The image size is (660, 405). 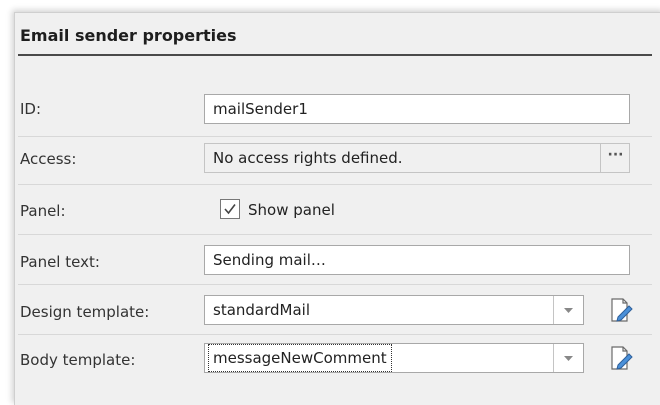 What do you see at coordinates (48, 159) in the screenshot?
I see `access-label: Access:` at bounding box center [48, 159].